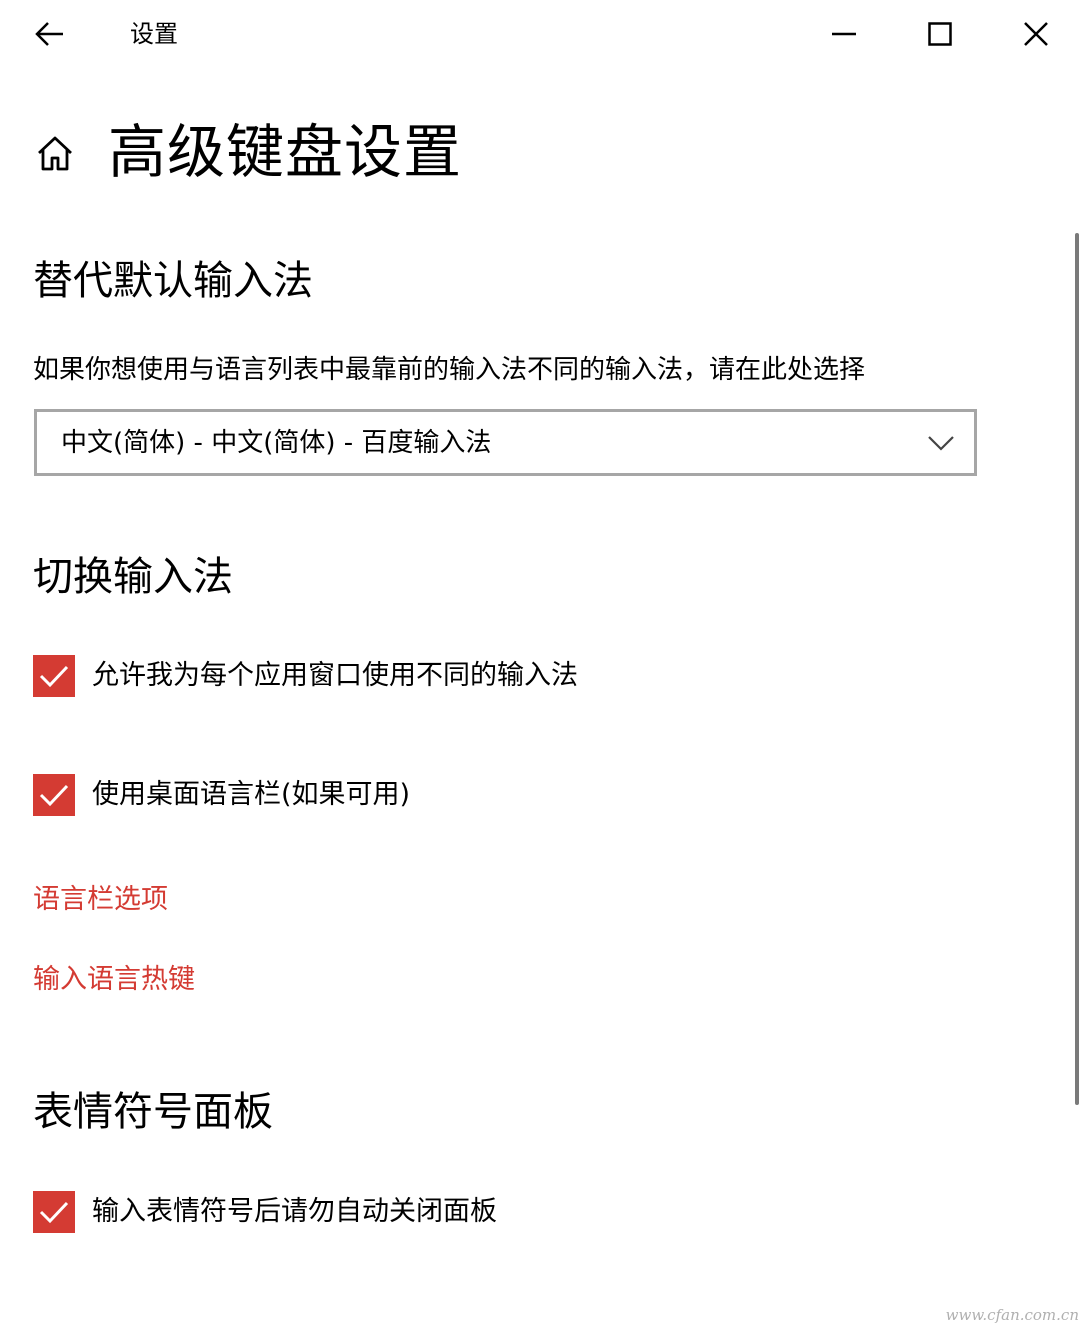  I want to click on maximize-button, so click(940, 34).